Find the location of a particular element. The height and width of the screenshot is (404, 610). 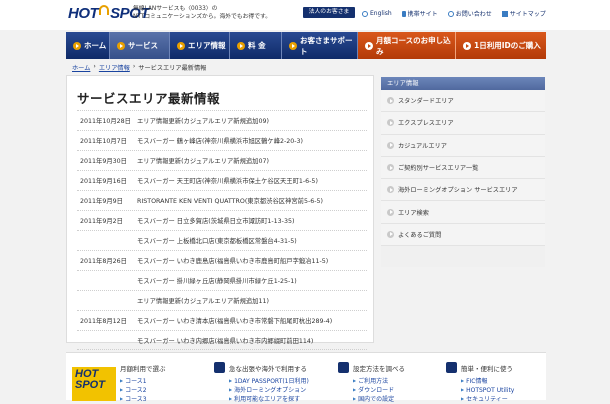

news-text: モスバーガー いわき内郷店(福島県いわき市内郷綴町前田114) is located at coordinates (225, 341).